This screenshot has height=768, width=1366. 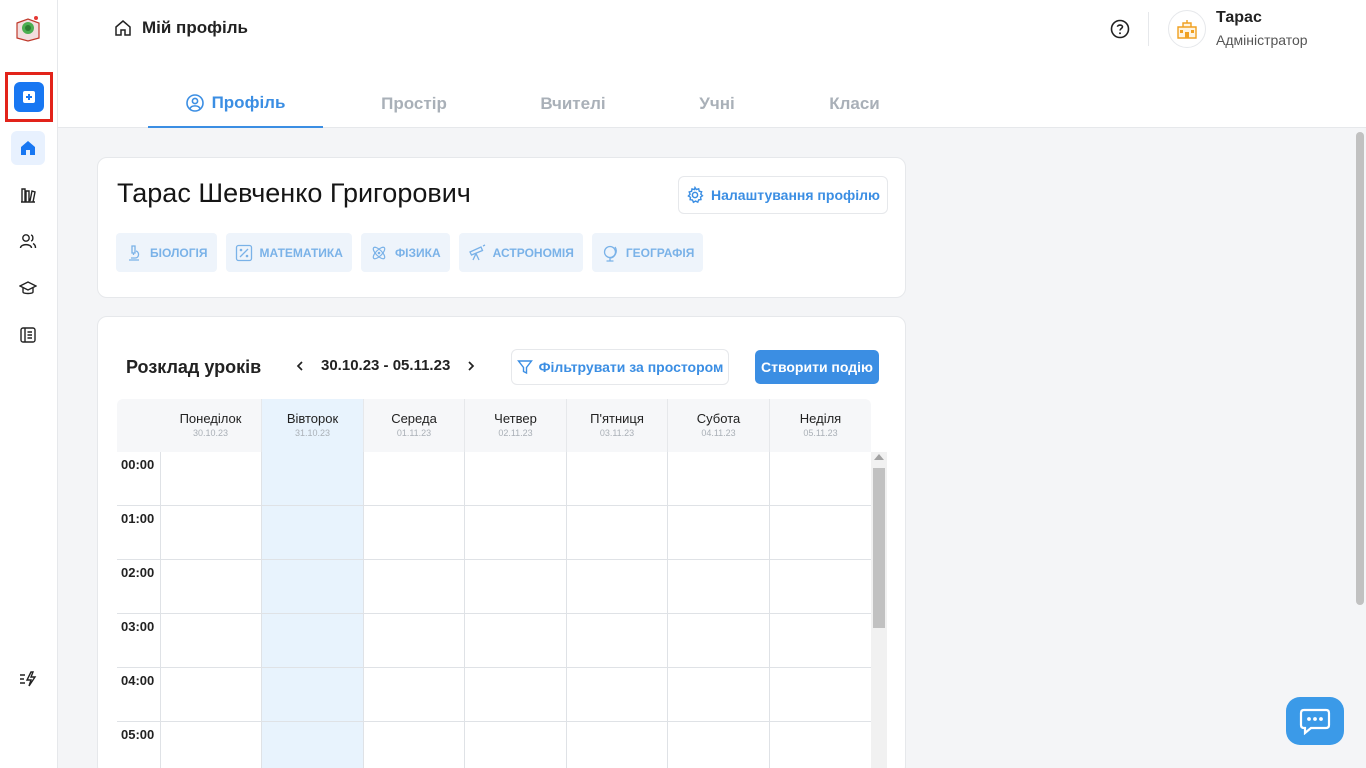 I want to click on sidebar-item-education, so click(x=28, y=288).